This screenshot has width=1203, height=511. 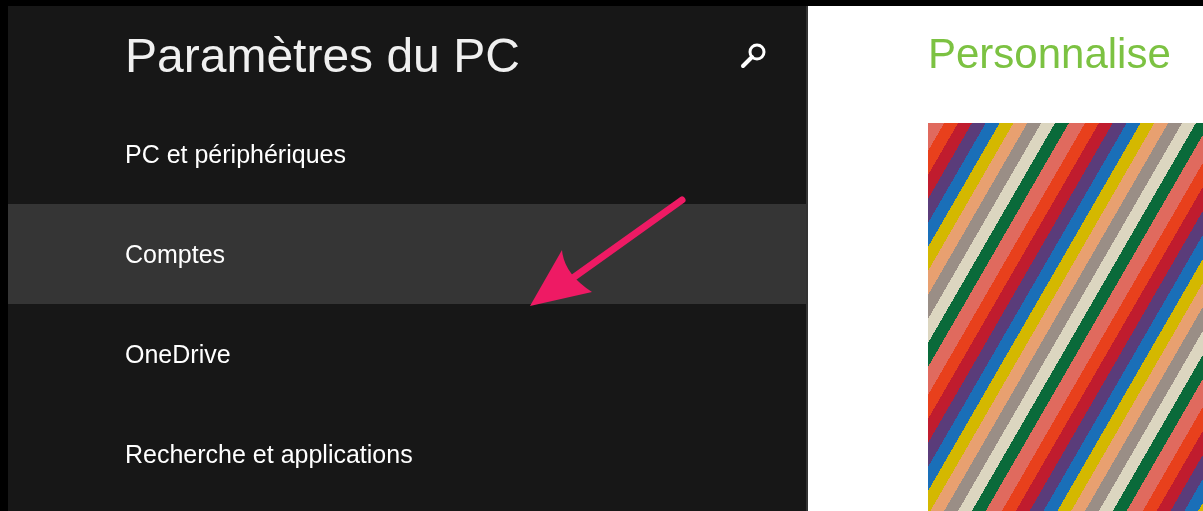 I want to click on page-title: Personnalise, so click(x=1050, y=54).